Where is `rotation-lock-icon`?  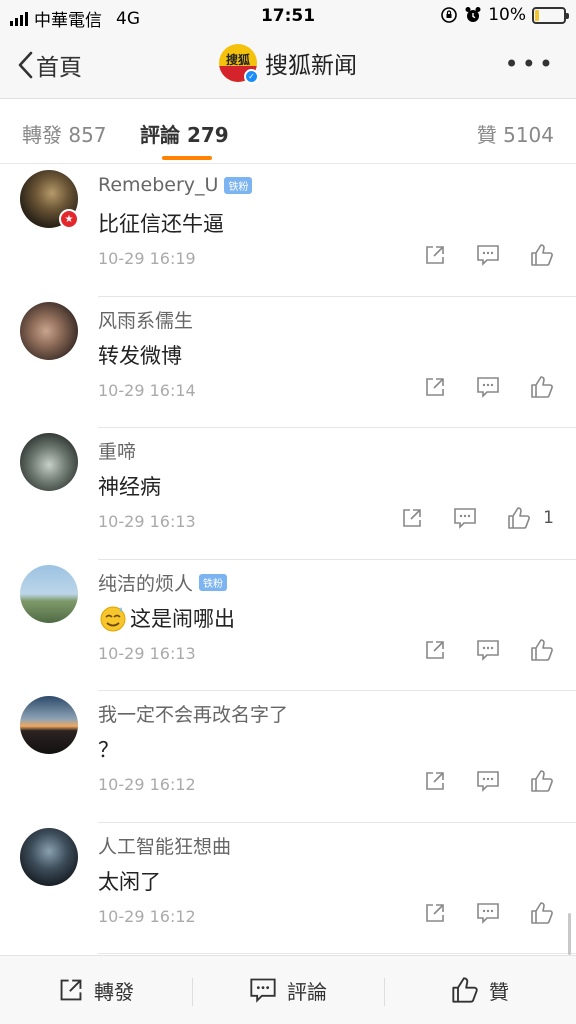 rotation-lock-icon is located at coordinates (449, 15).